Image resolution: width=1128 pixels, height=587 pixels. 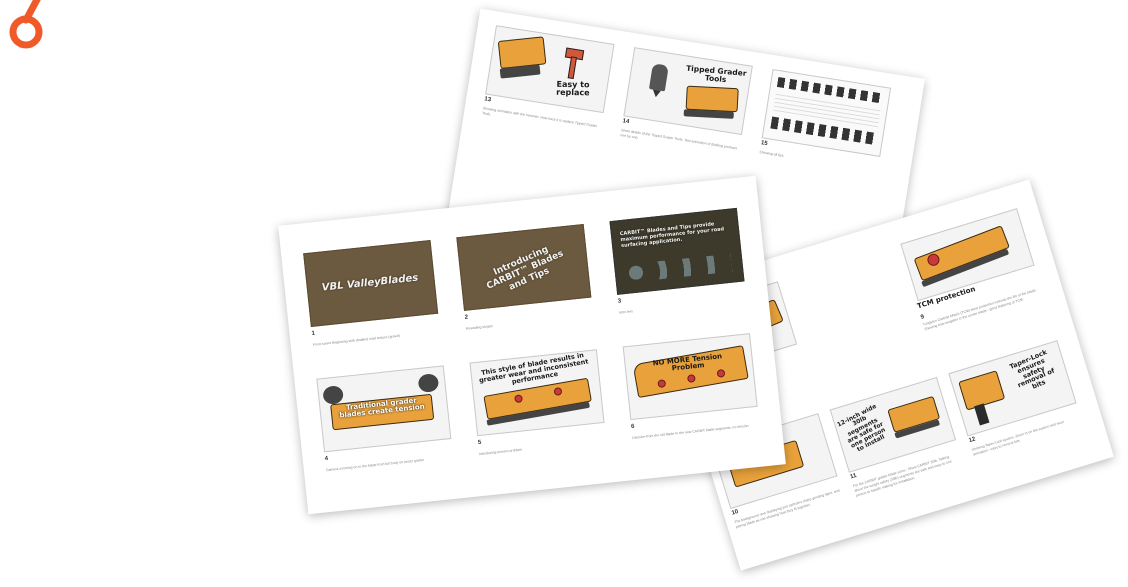 What do you see at coordinates (632, 427) in the screenshot?
I see `frame-6-number: 6` at bounding box center [632, 427].